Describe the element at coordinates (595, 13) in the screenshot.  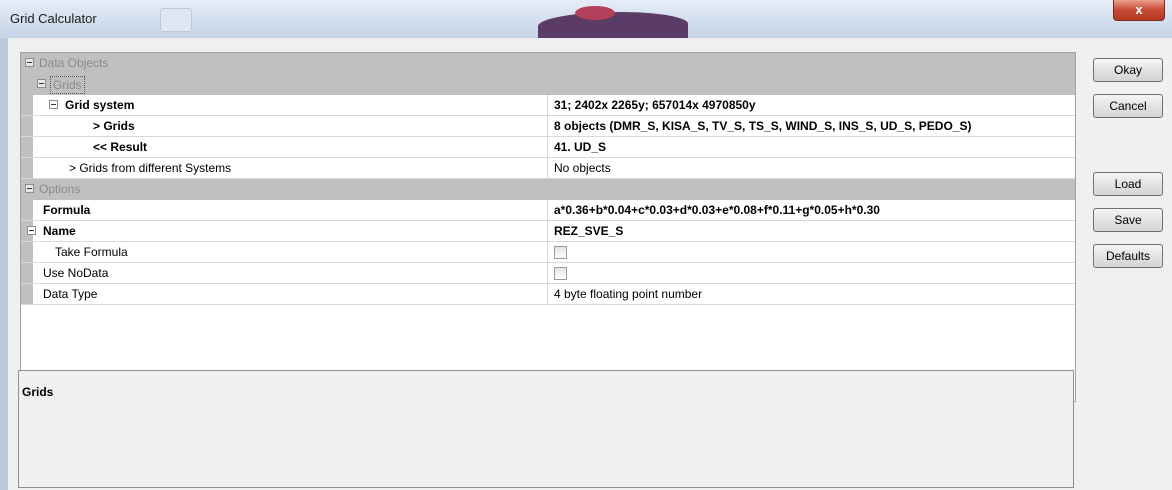
I see `background-map-fragment-accent` at that location.